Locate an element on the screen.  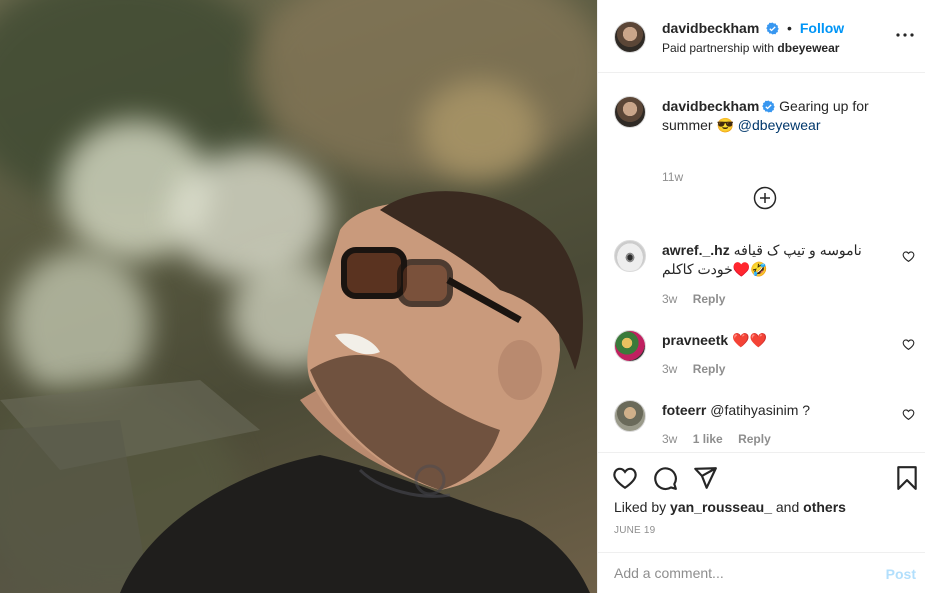
liked-by-user: yan_rousseau_ is located at coordinates (721, 507).